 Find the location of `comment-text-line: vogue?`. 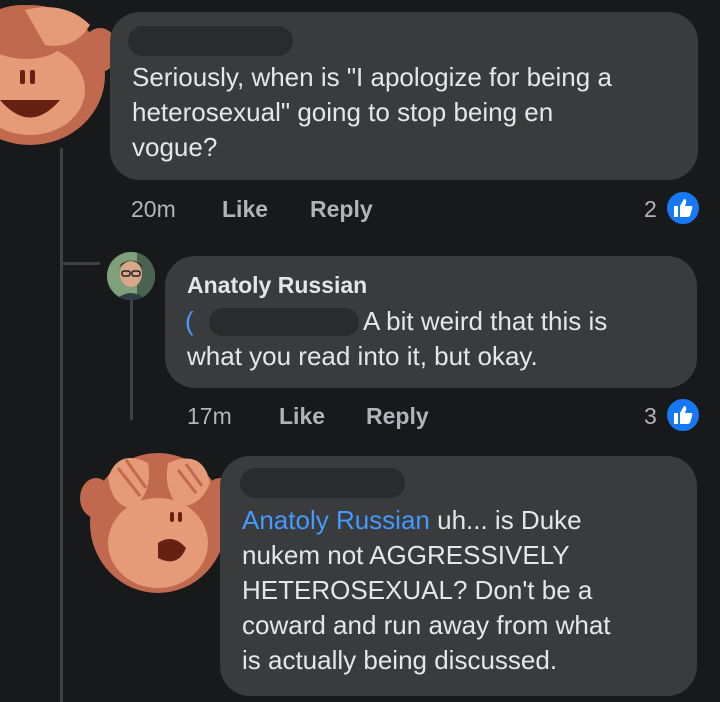

comment-text-line: vogue? is located at coordinates (175, 147).